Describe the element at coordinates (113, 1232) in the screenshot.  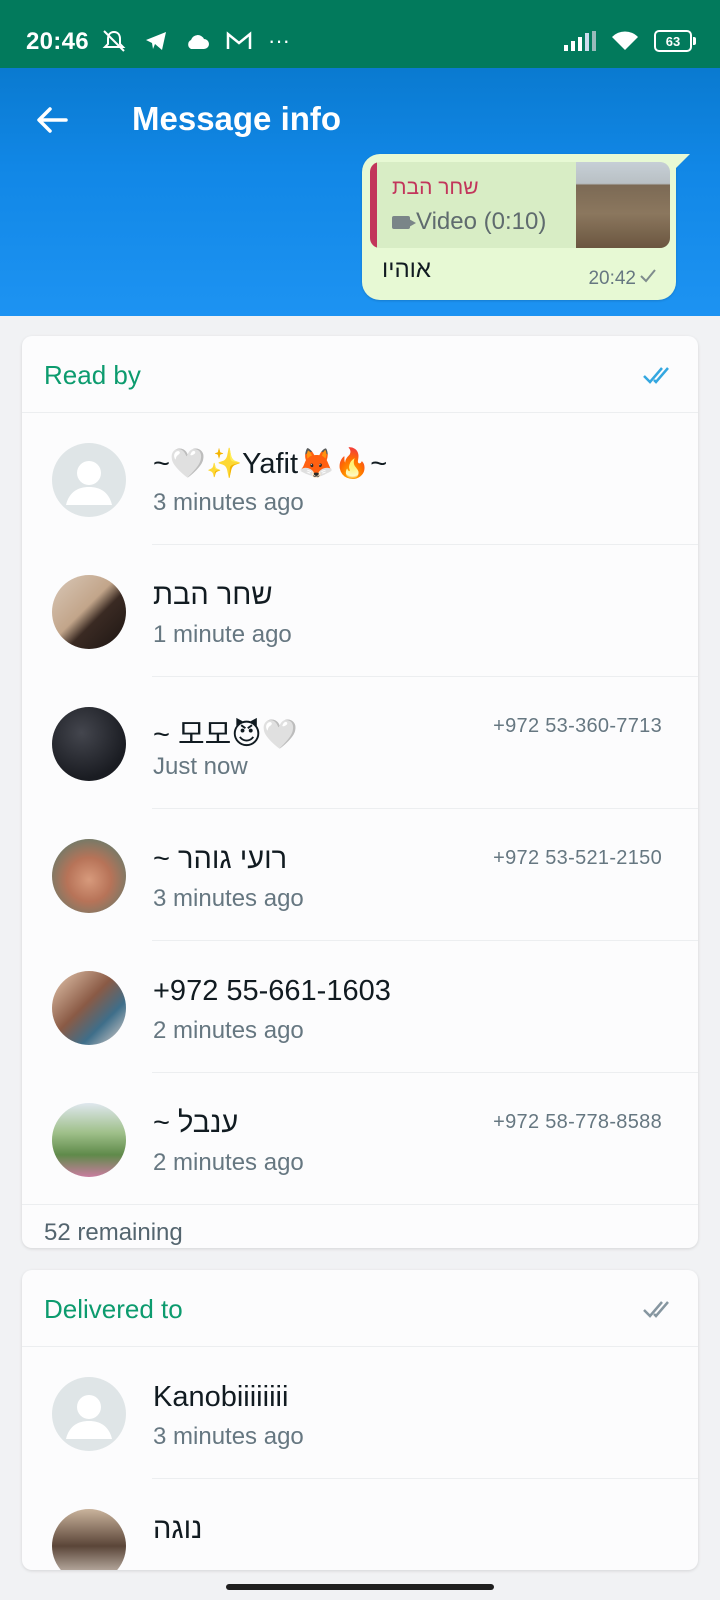
I see `remaining-label: 52 remaining` at that location.